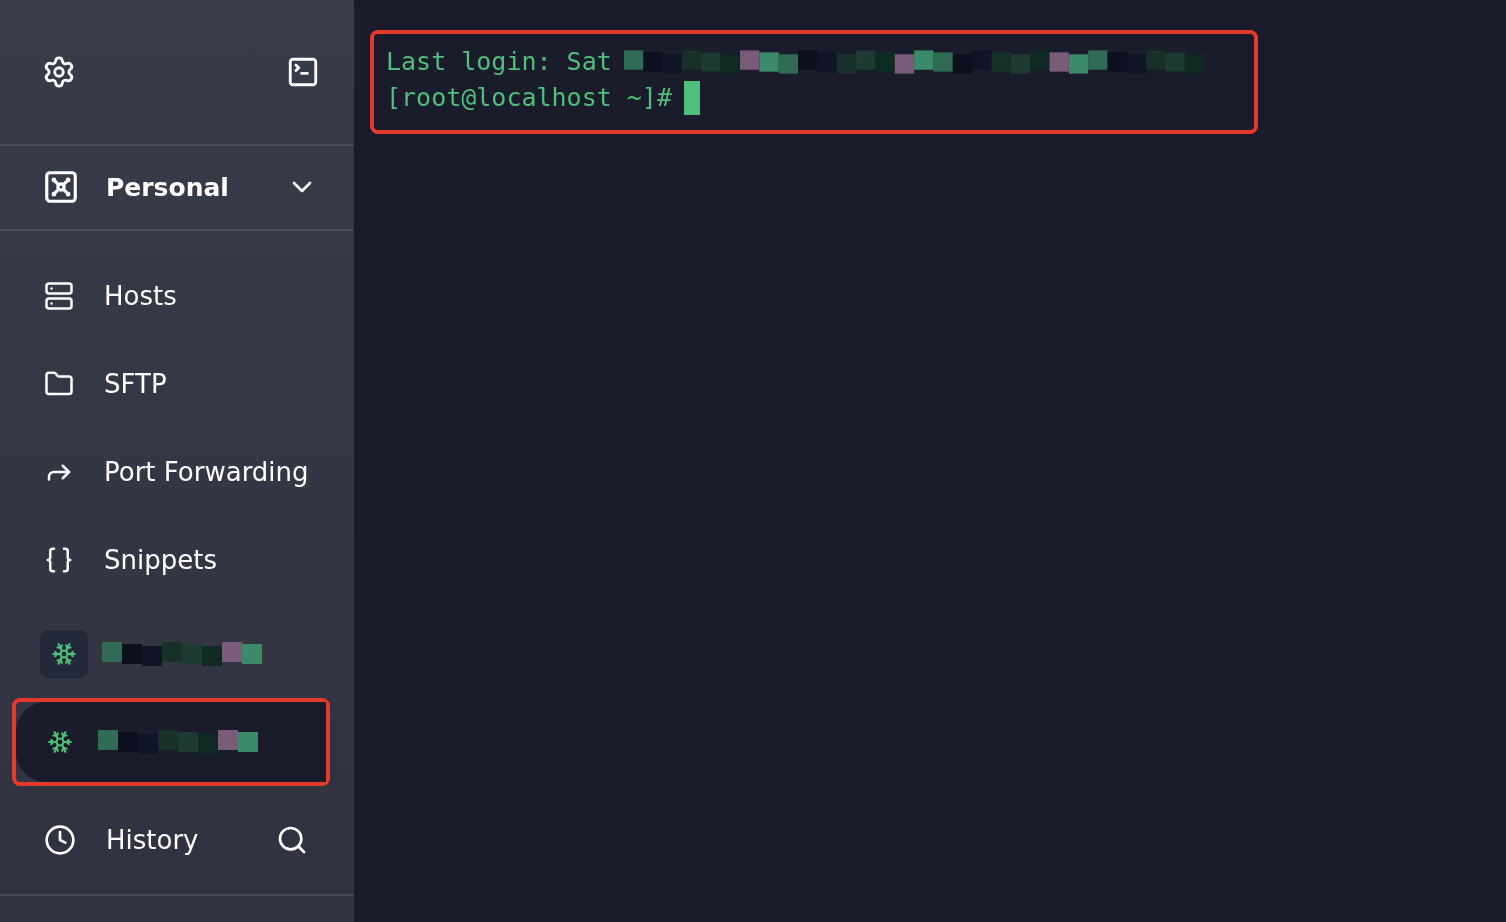 The width and height of the screenshot is (1506, 922). What do you see at coordinates (177, 384) in the screenshot?
I see `nav-item: SFTP` at bounding box center [177, 384].